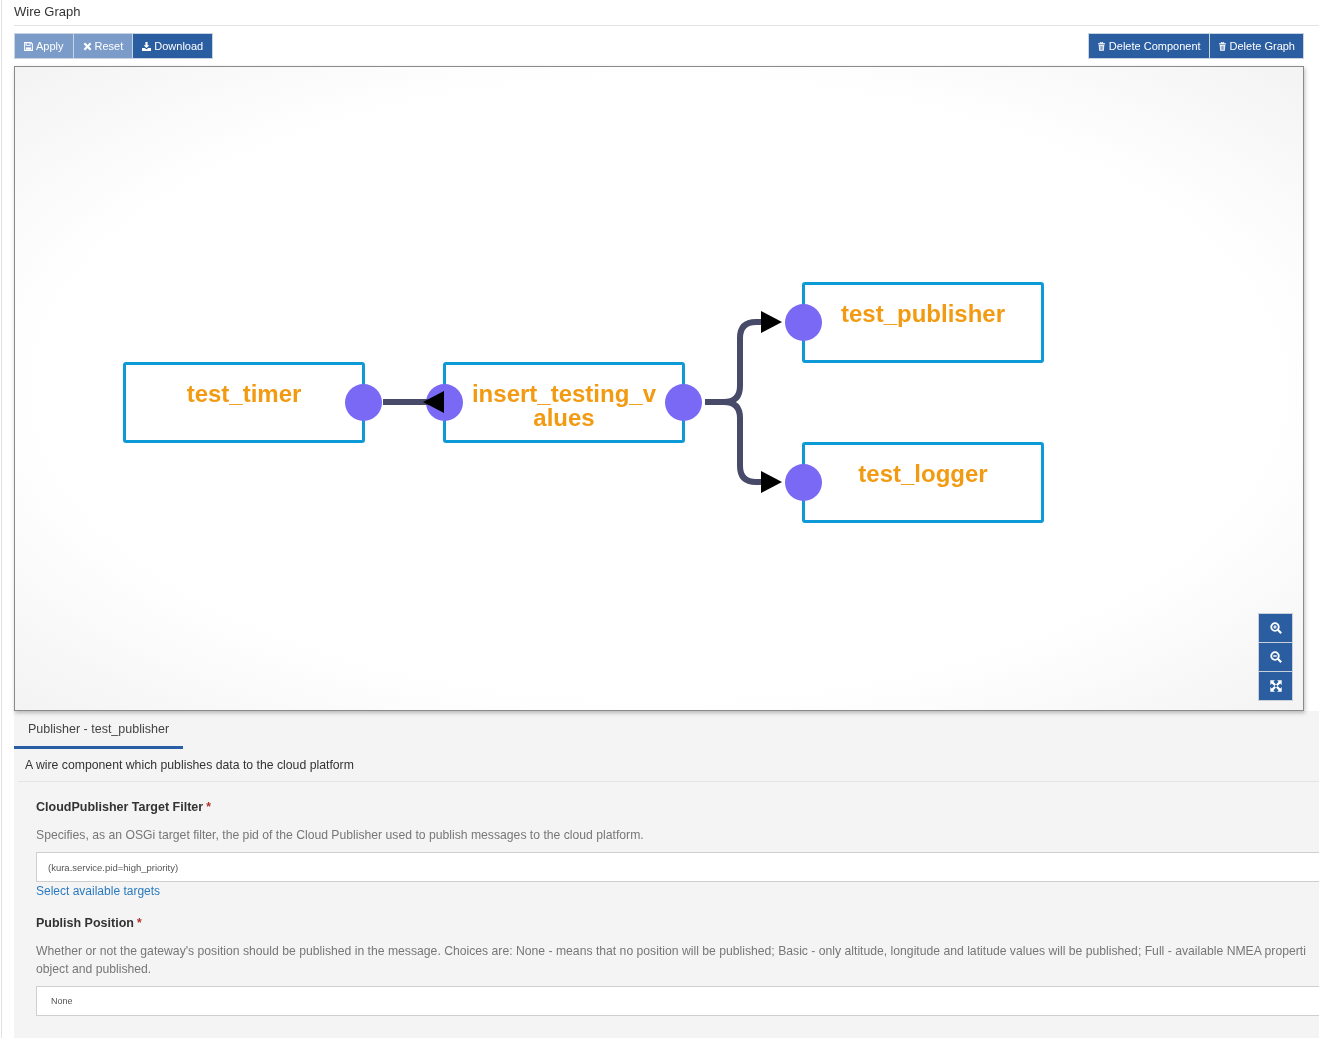 The height and width of the screenshot is (1038, 1319). I want to click on tab: Publisher - test_publisher, so click(99, 732).